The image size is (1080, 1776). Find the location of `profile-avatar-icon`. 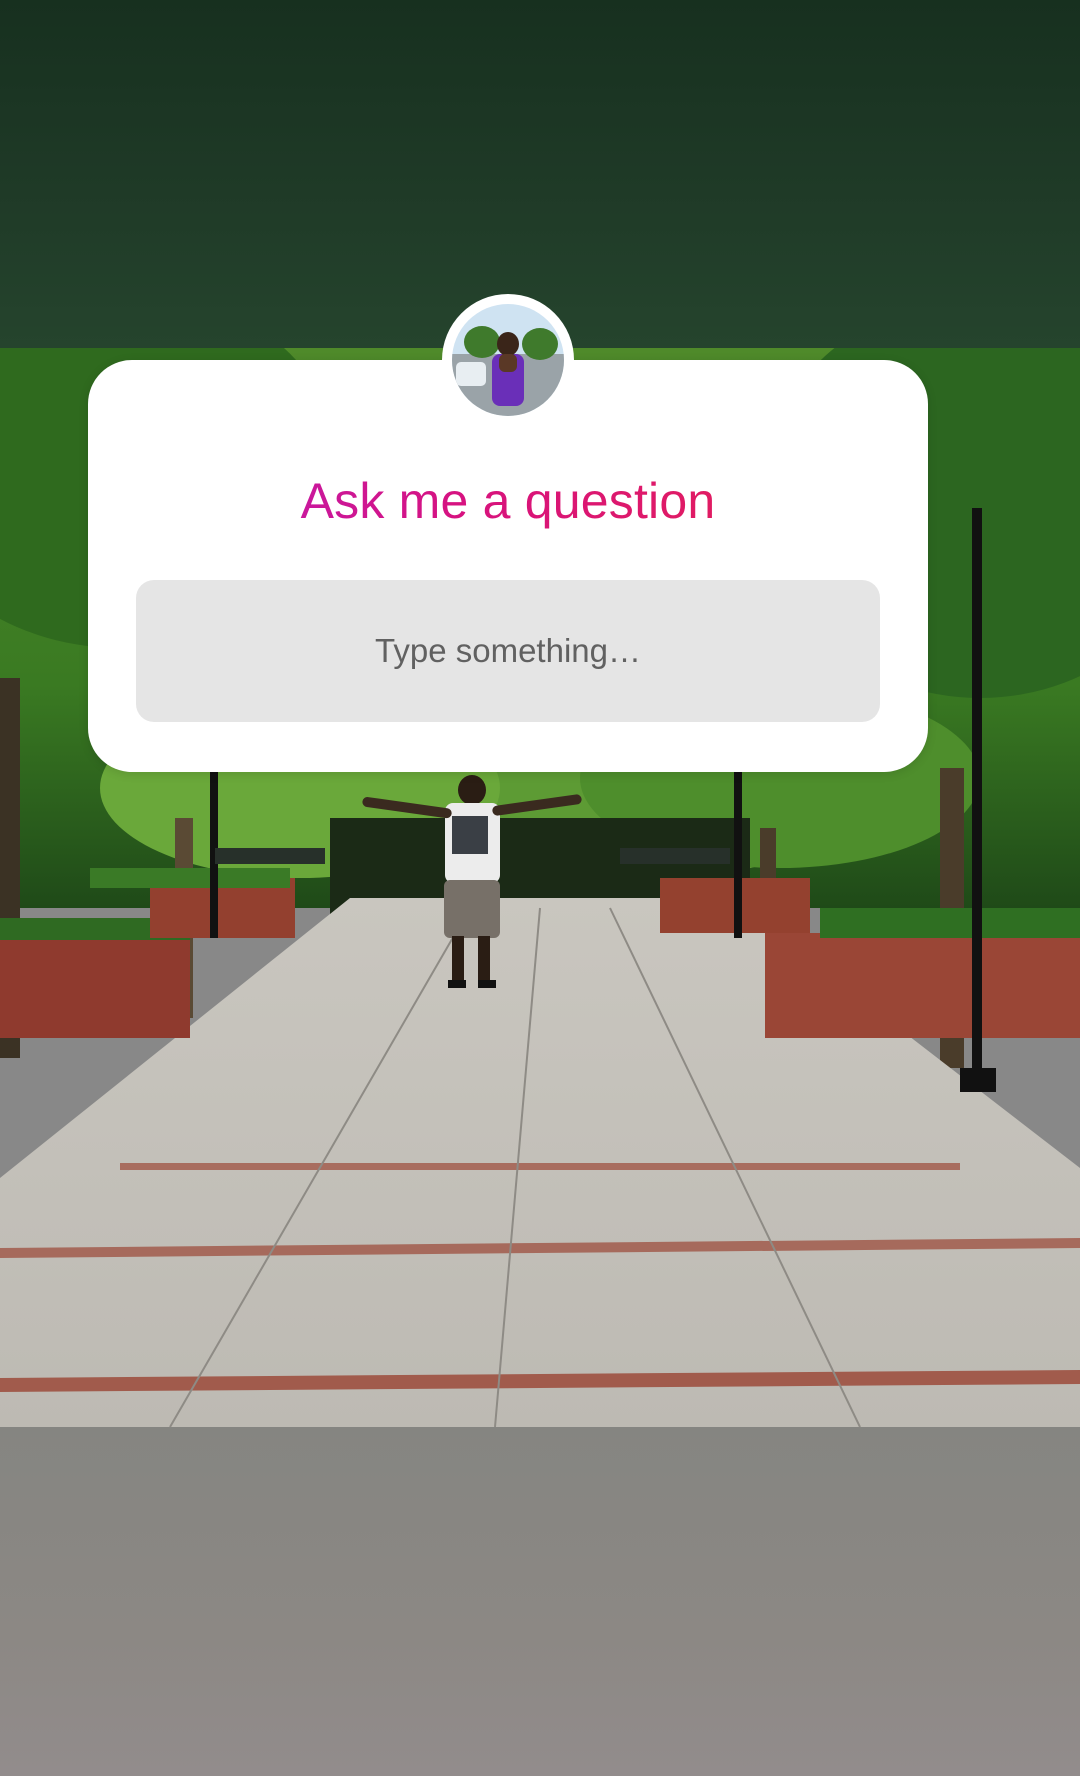

profile-avatar-icon is located at coordinates (508, 360).